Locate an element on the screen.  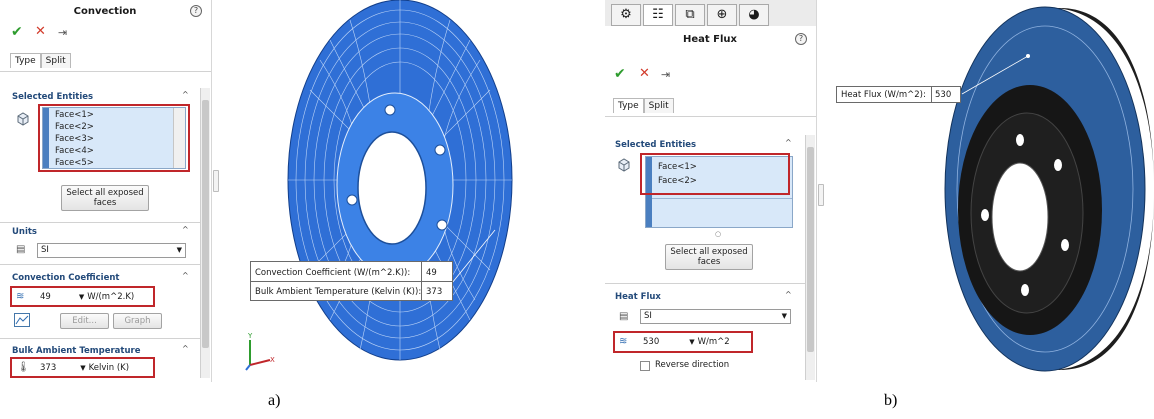
callout-value: 530 is located at coordinates (943, 95).